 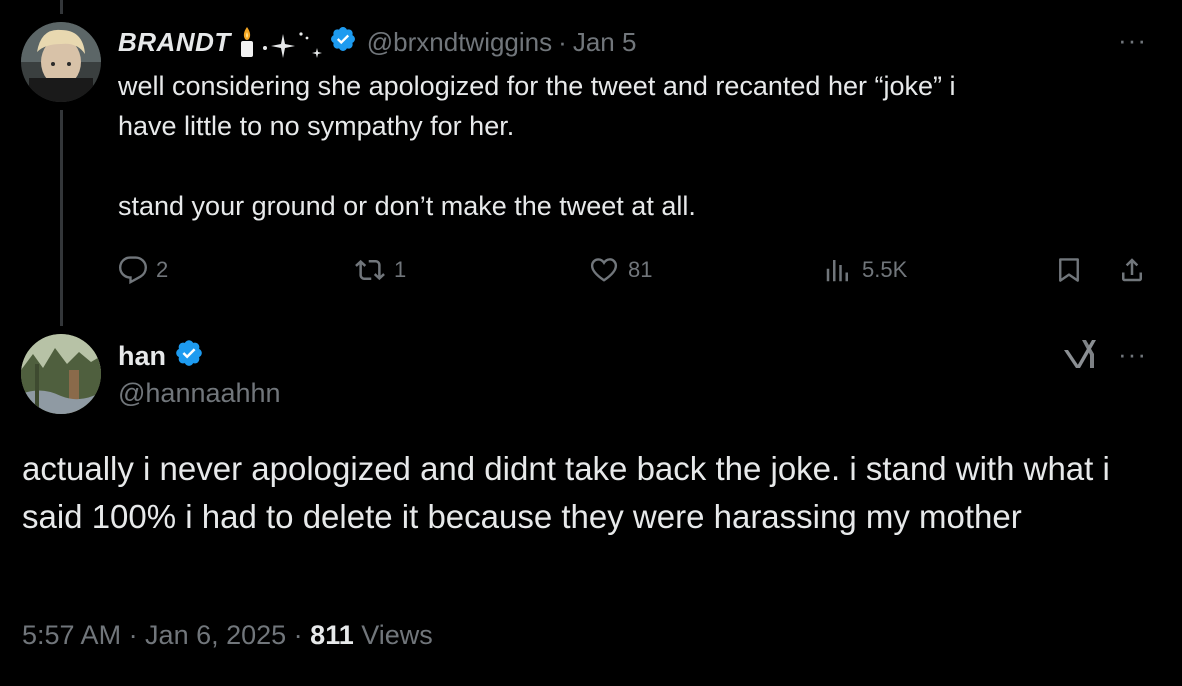 I want to click on like-button: 81, so click(x=620, y=270).